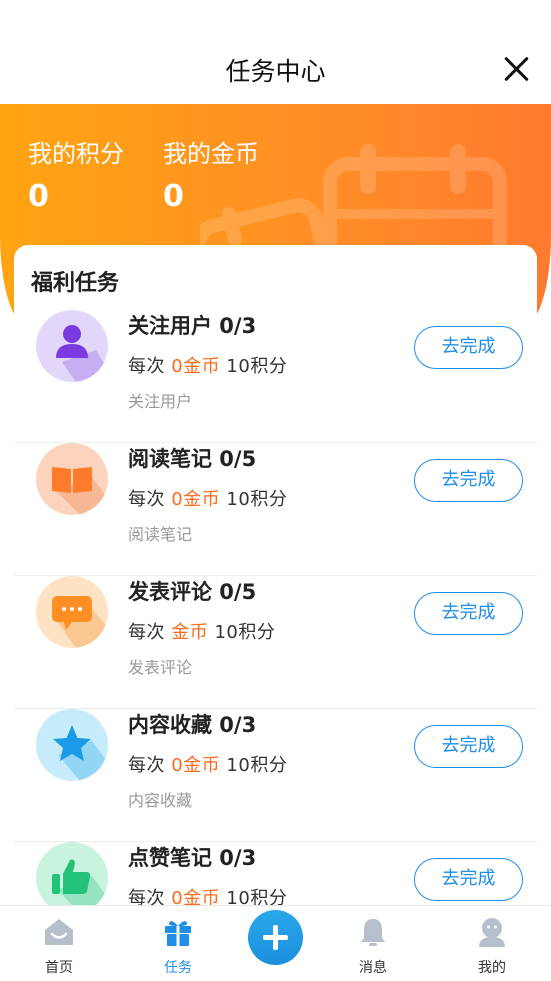 This screenshot has width=551, height=981. Describe the element at coordinates (192, 858) in the screenshot. I see `task-name: 点赞笔记 0/3` at that location.